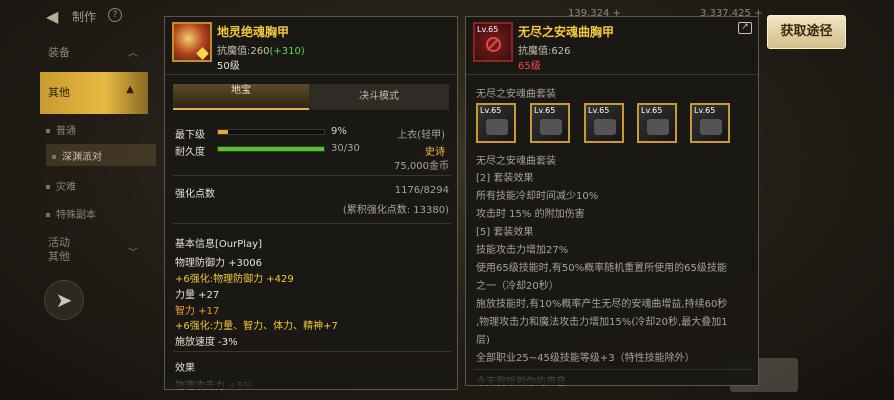 Image resolution: width=894 pixels, height=400 pixels. Describe the element at coordinates (94, 93) in the screenshot. I see `sidebar-item-other: 其他 ▲` at that location.